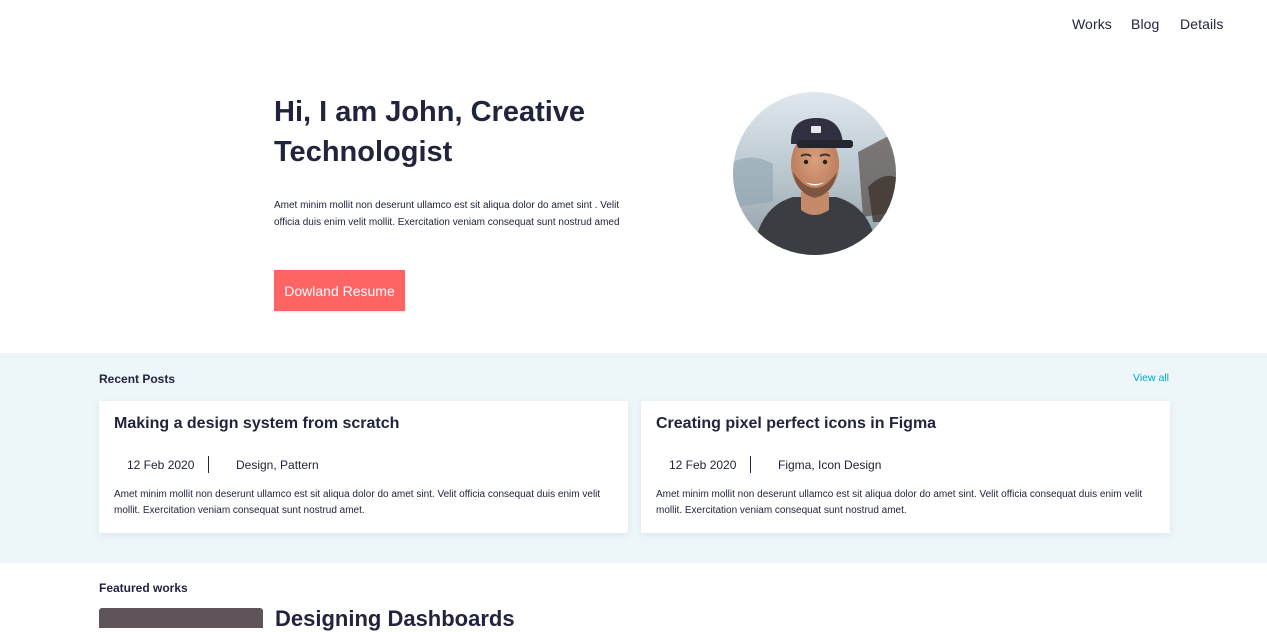 The height and width of the screenshot is (632, 1267). Describe the element at coordinates (796, 424) in the screenshot. I see `post-title: Creating pixel perfect icons in Figma` at that location.